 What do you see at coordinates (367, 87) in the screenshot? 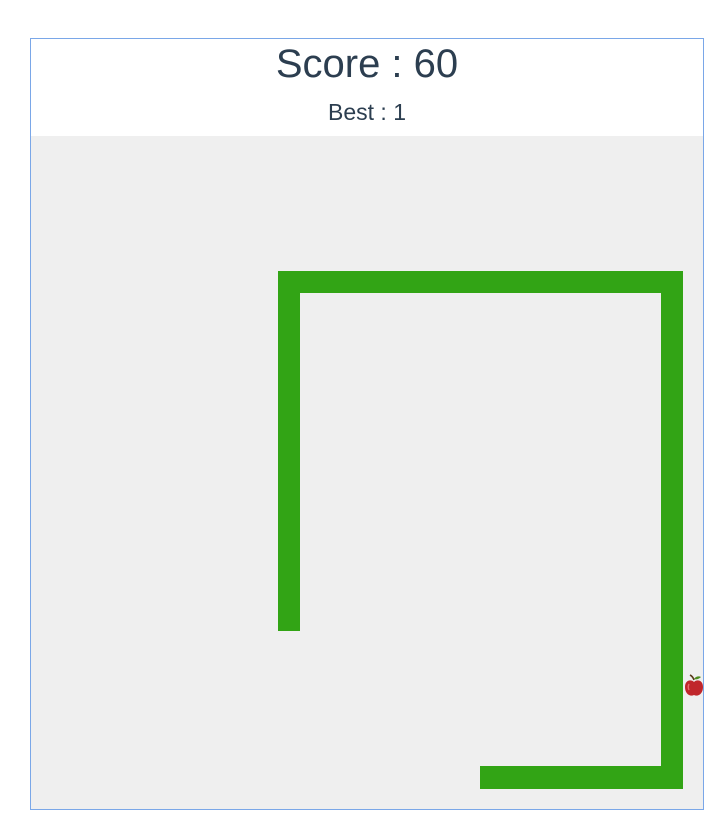
I see `score-header: Score : 60 Best : 1` at bounding box center [367, 87].